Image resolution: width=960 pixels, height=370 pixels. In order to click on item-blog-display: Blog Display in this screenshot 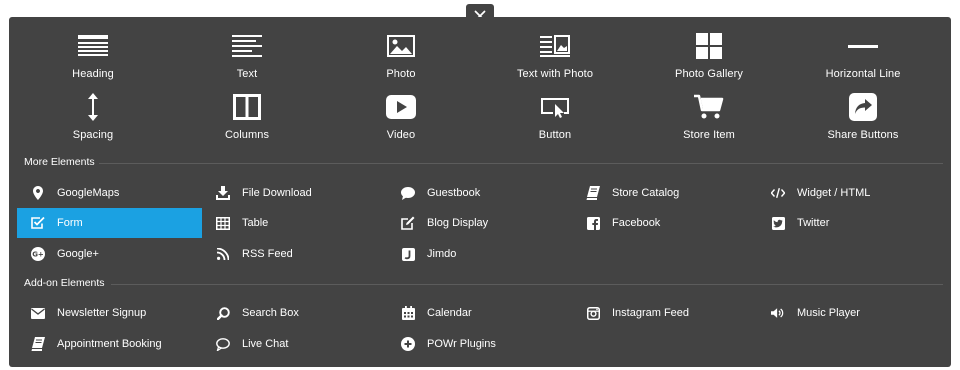, I will do `click(479, 223)`.